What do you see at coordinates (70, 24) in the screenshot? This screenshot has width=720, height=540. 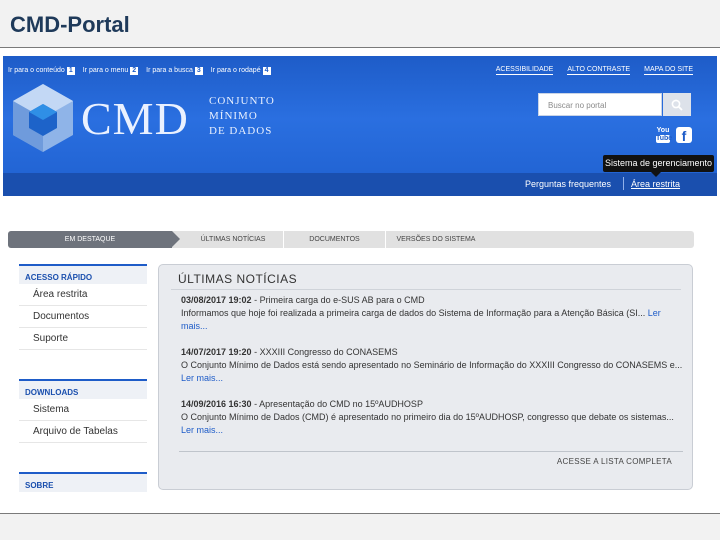 I see `slide-title: CMD-Portal` at bounding box center [70, 24].